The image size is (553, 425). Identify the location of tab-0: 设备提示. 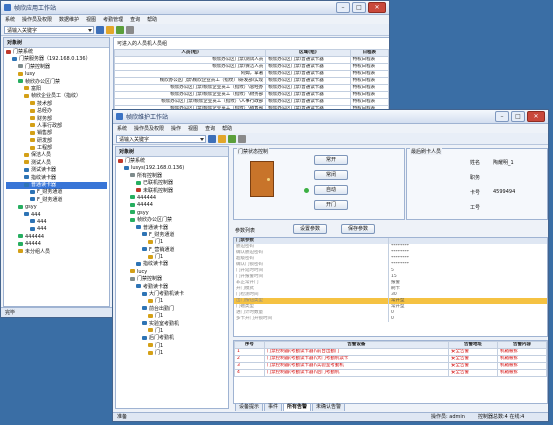
(249, 407).